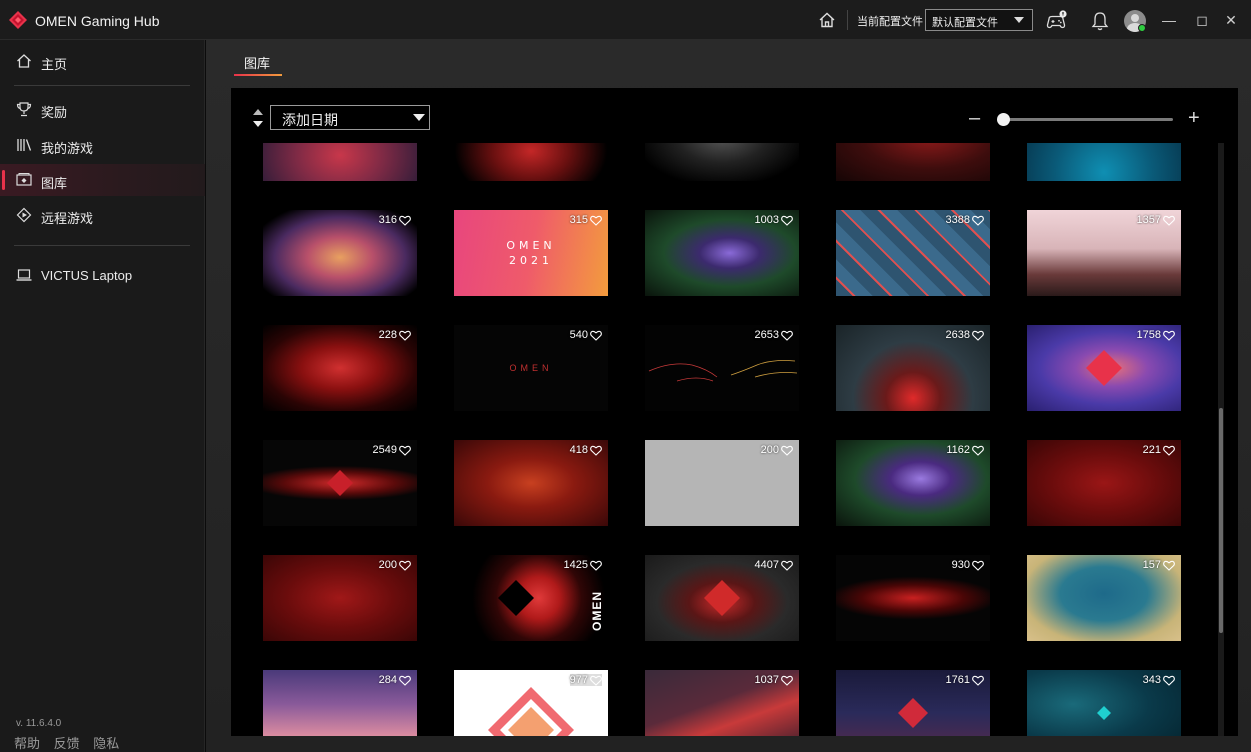 The image size is (1251, 752). I want to click on like-count: 1758, so click(1156, 335).